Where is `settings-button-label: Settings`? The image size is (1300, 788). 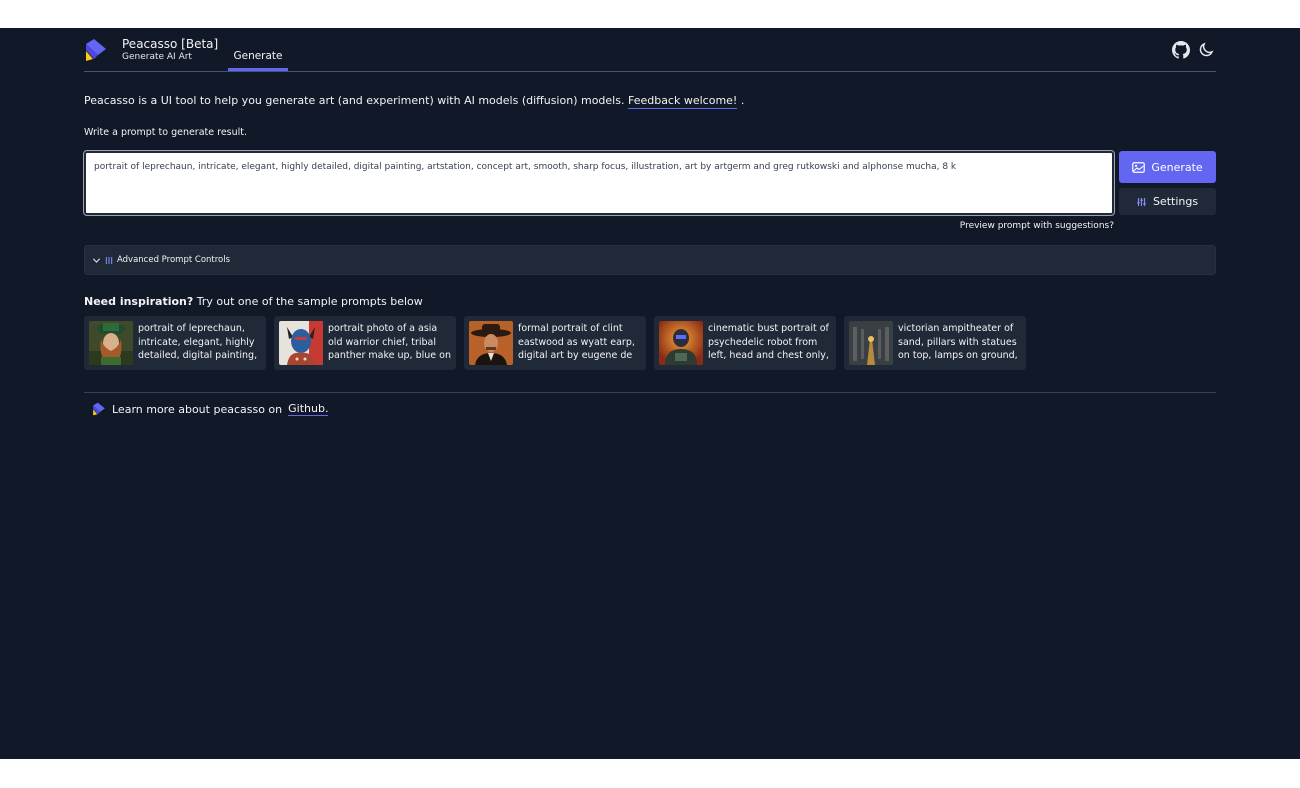
settings-button-label: Settings is located at coordinates (1175, 201).